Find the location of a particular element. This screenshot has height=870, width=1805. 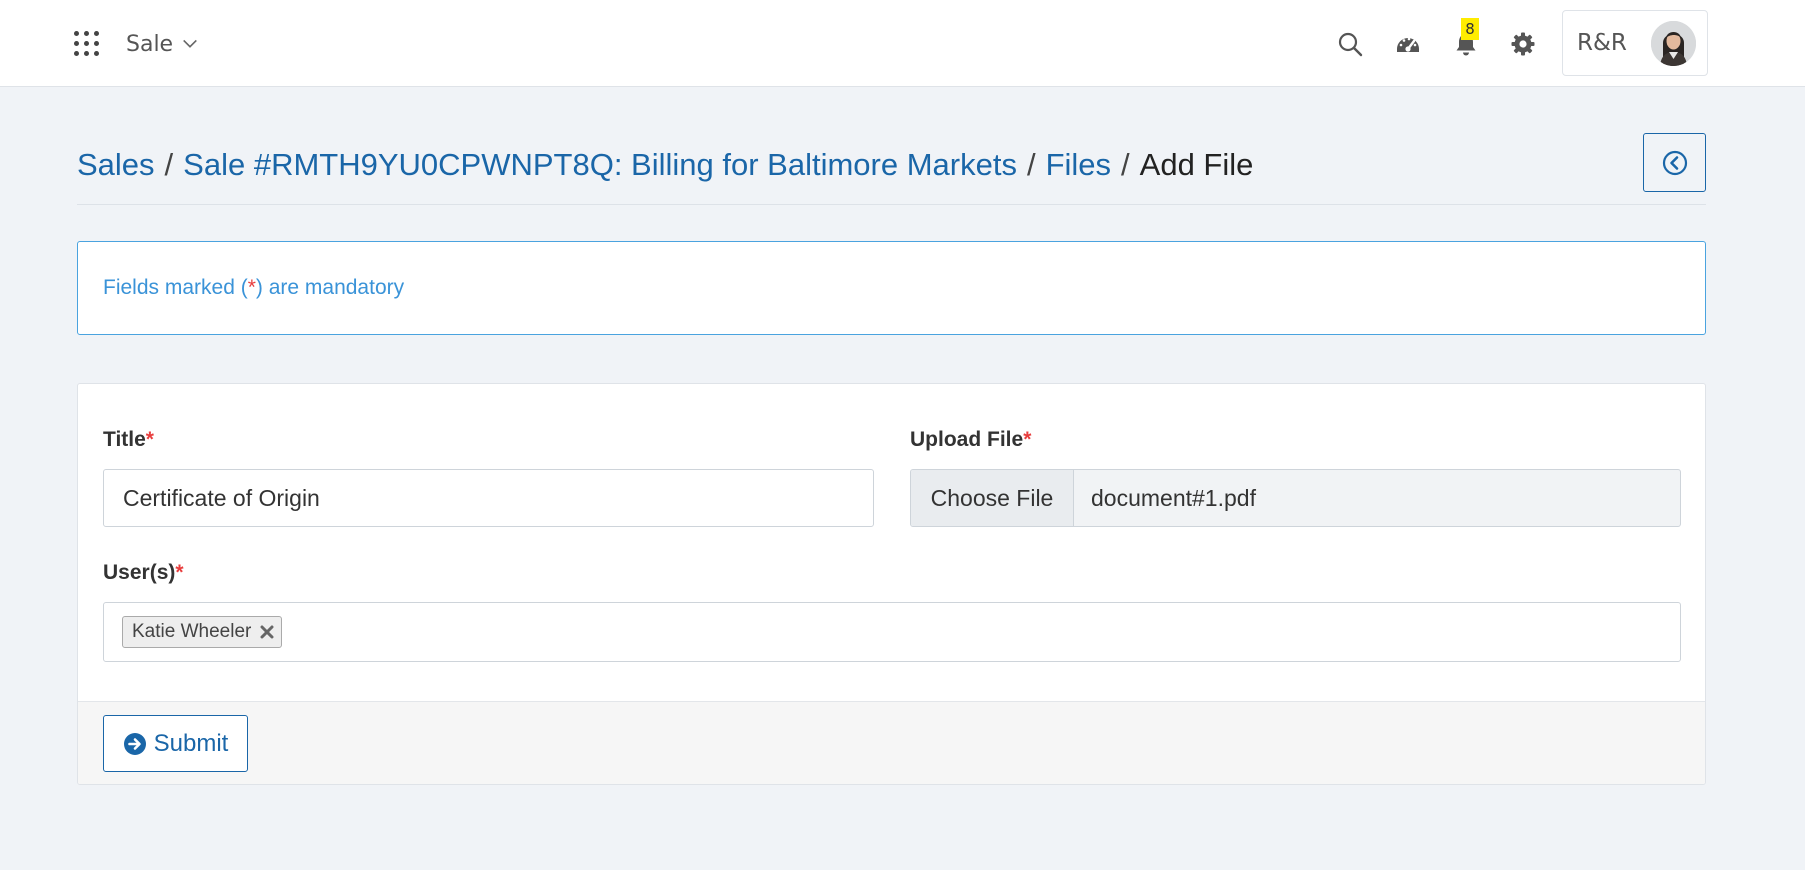

arrow-left-circle-icon is located at coordinates (1674, 162).